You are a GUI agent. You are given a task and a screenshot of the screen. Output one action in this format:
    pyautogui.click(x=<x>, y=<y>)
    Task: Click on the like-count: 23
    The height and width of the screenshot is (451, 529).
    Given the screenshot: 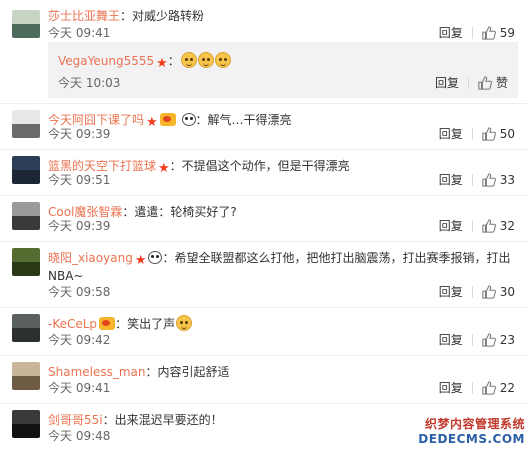 What is the action you would take?
    pyautogui.click(x=507, y=340)
    